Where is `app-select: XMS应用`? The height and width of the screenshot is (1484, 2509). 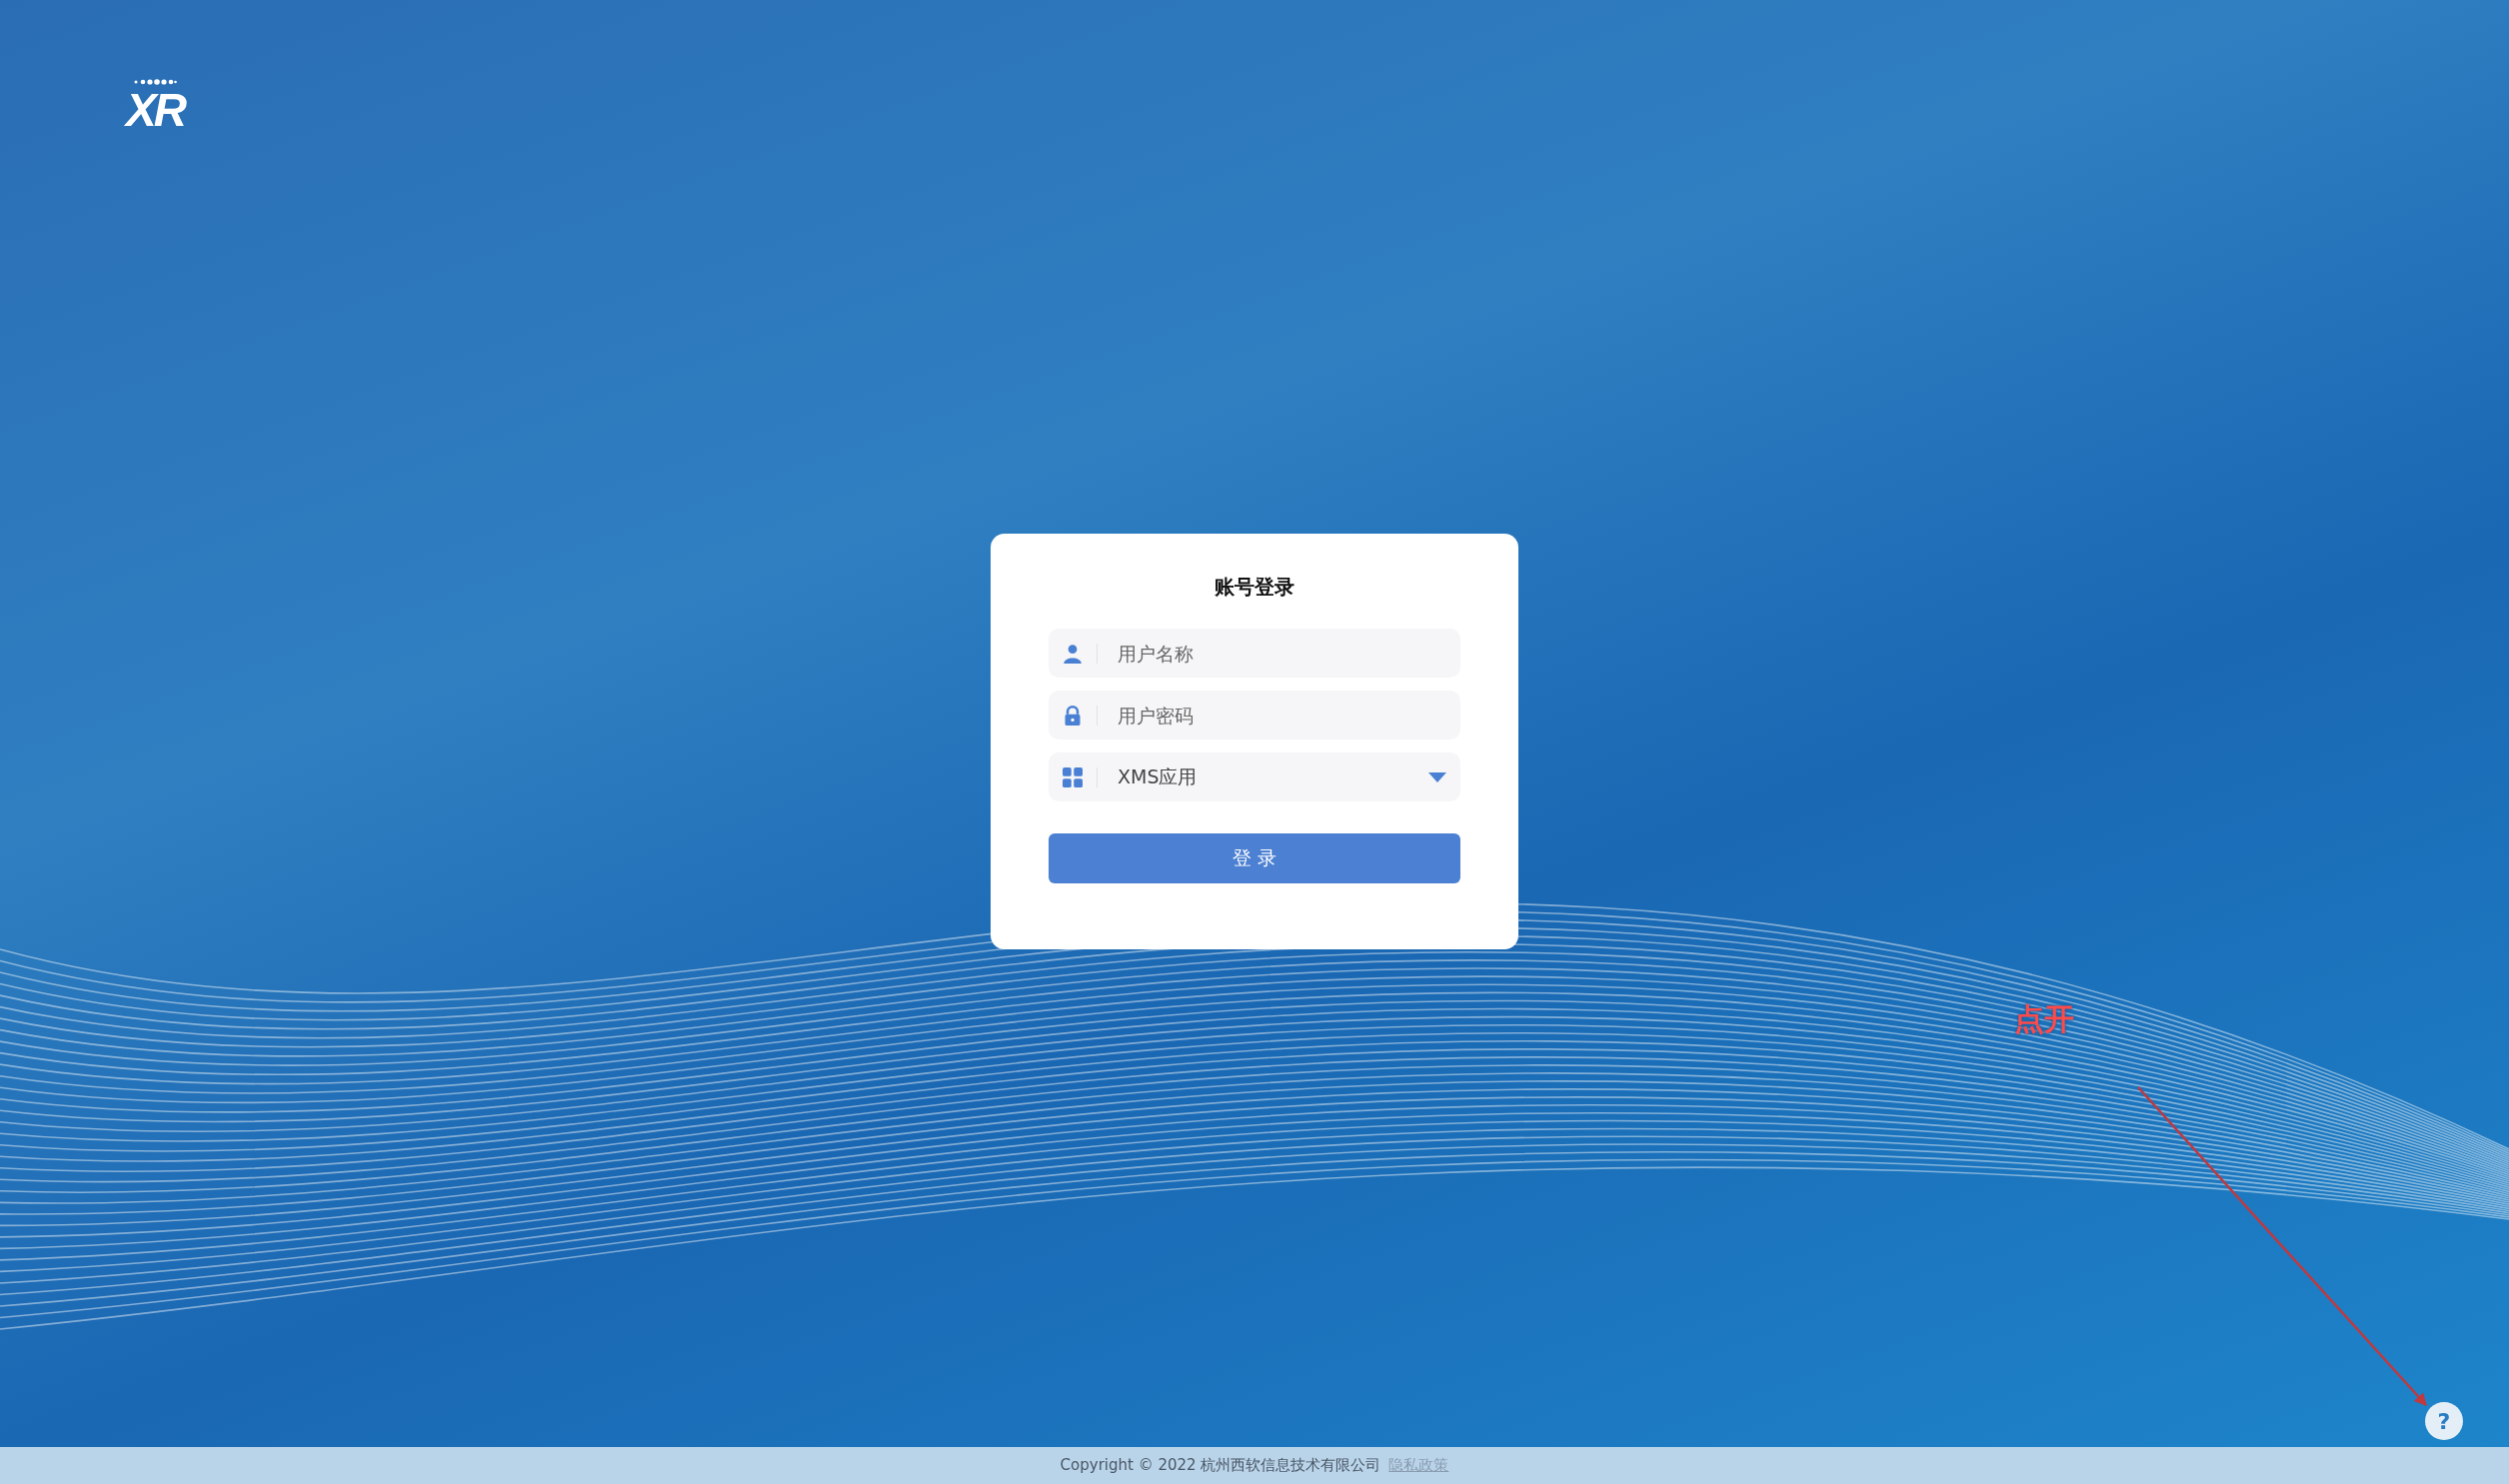 app-select: XMS应用 is located at coordinates (1254, 776).